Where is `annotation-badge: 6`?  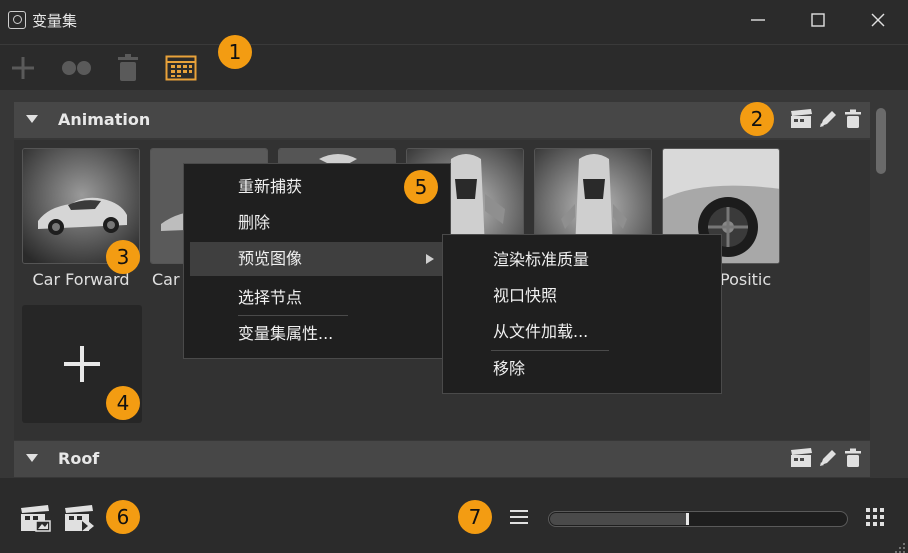 annotation-badge: 6 is located at coordinates (123, 517).